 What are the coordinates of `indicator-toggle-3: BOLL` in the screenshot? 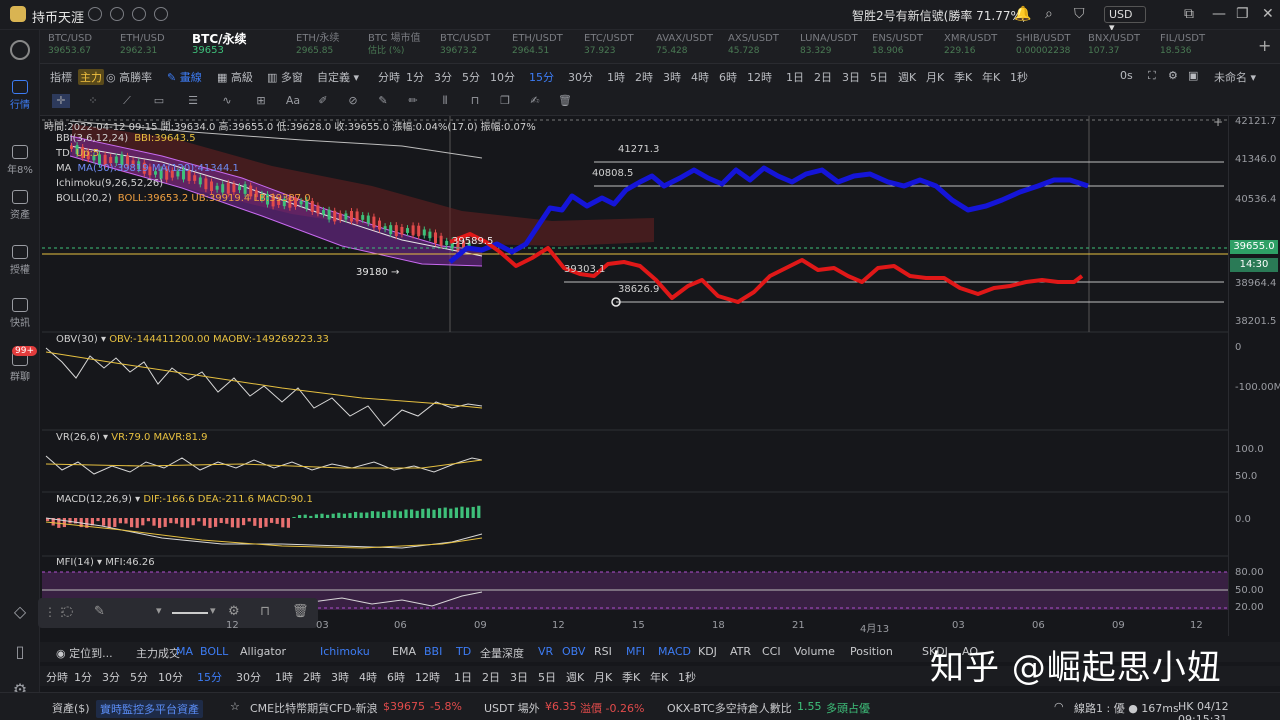 It's located at (214, 651).